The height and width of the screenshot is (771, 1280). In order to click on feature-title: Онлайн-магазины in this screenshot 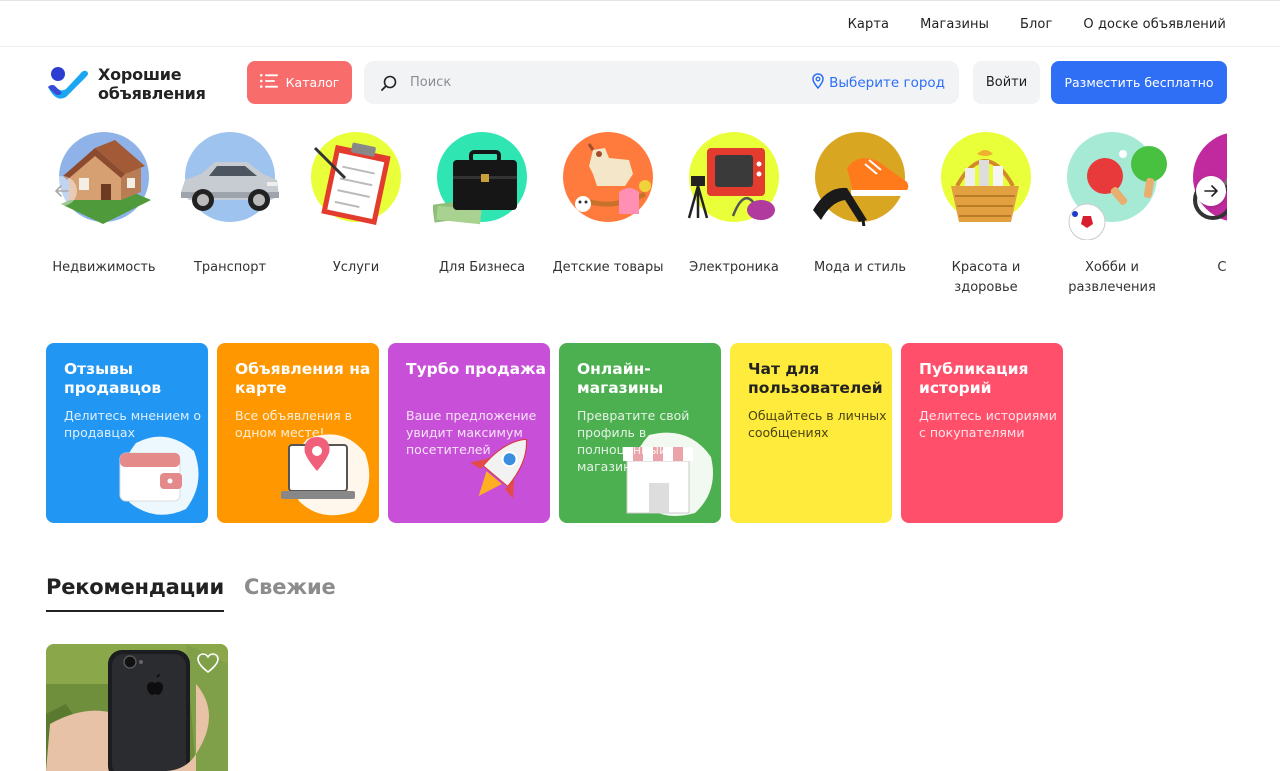, I will do `click(620, 378)`.